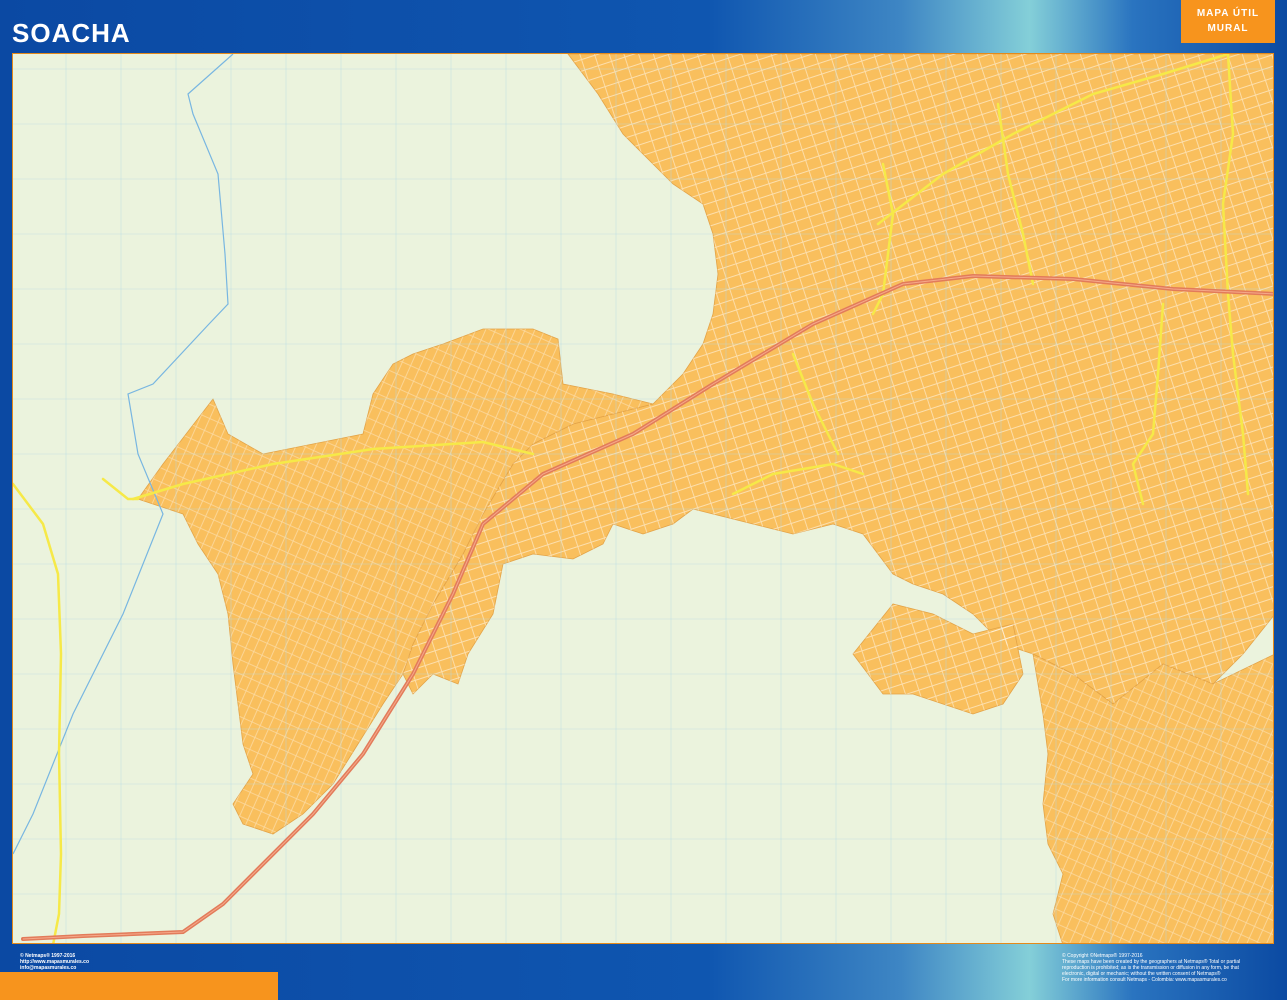  I want to click on brand-badge: MAPA ÚTIL MURAL, so click(1228, 21).